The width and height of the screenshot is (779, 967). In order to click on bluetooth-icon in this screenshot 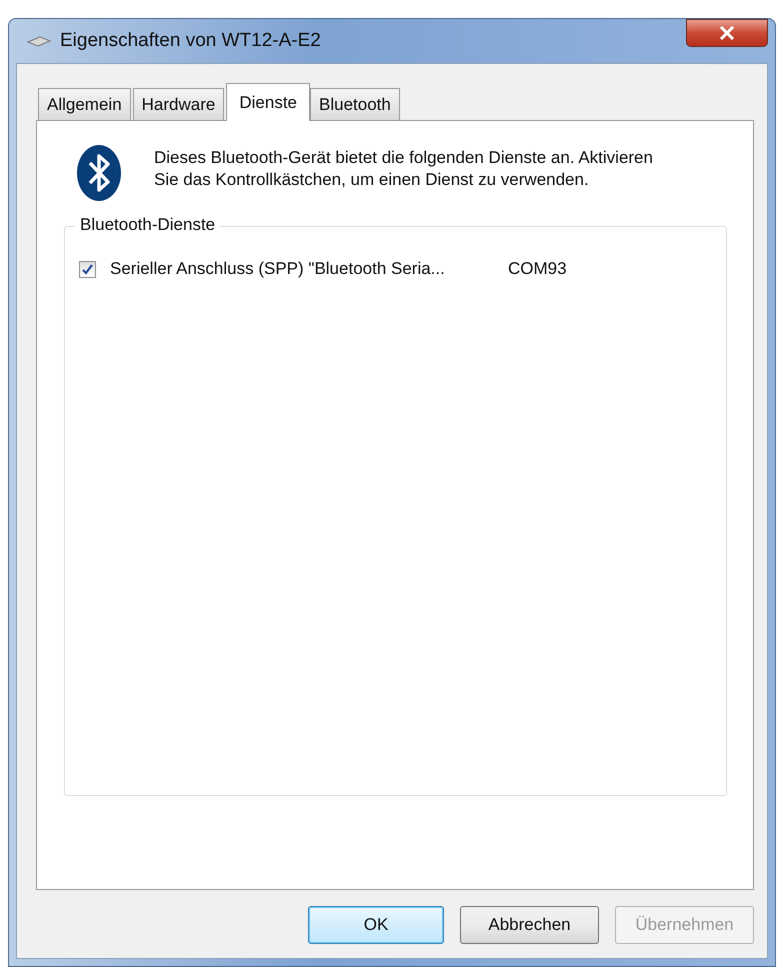, I will do `click(99, 173)`.